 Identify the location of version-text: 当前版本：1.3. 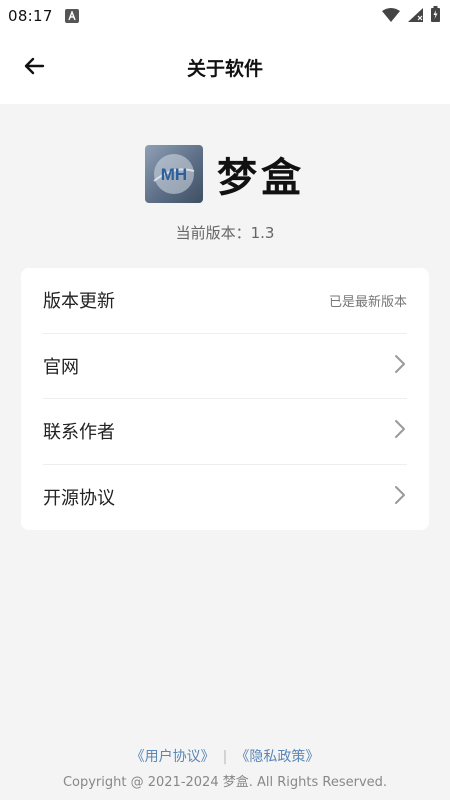
(225, 233).